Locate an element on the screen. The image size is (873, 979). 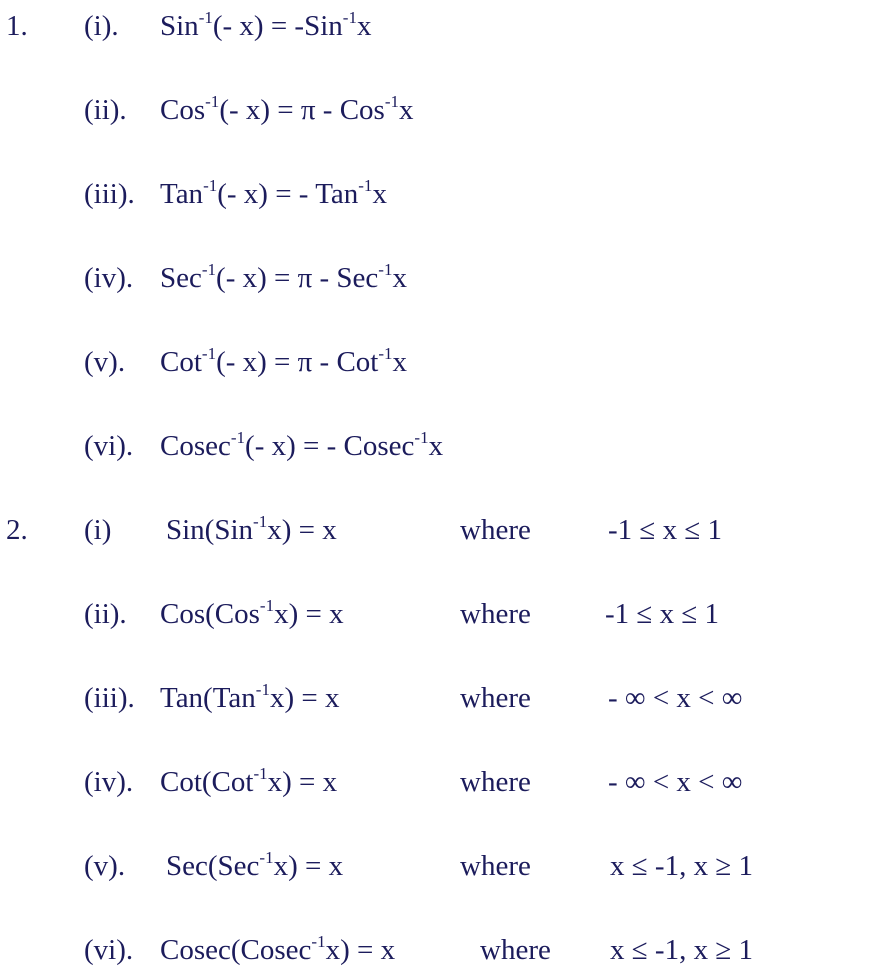
identity-formula: Sec-1(- x) = π - Sec-1x is located at coordinates (283, 277).